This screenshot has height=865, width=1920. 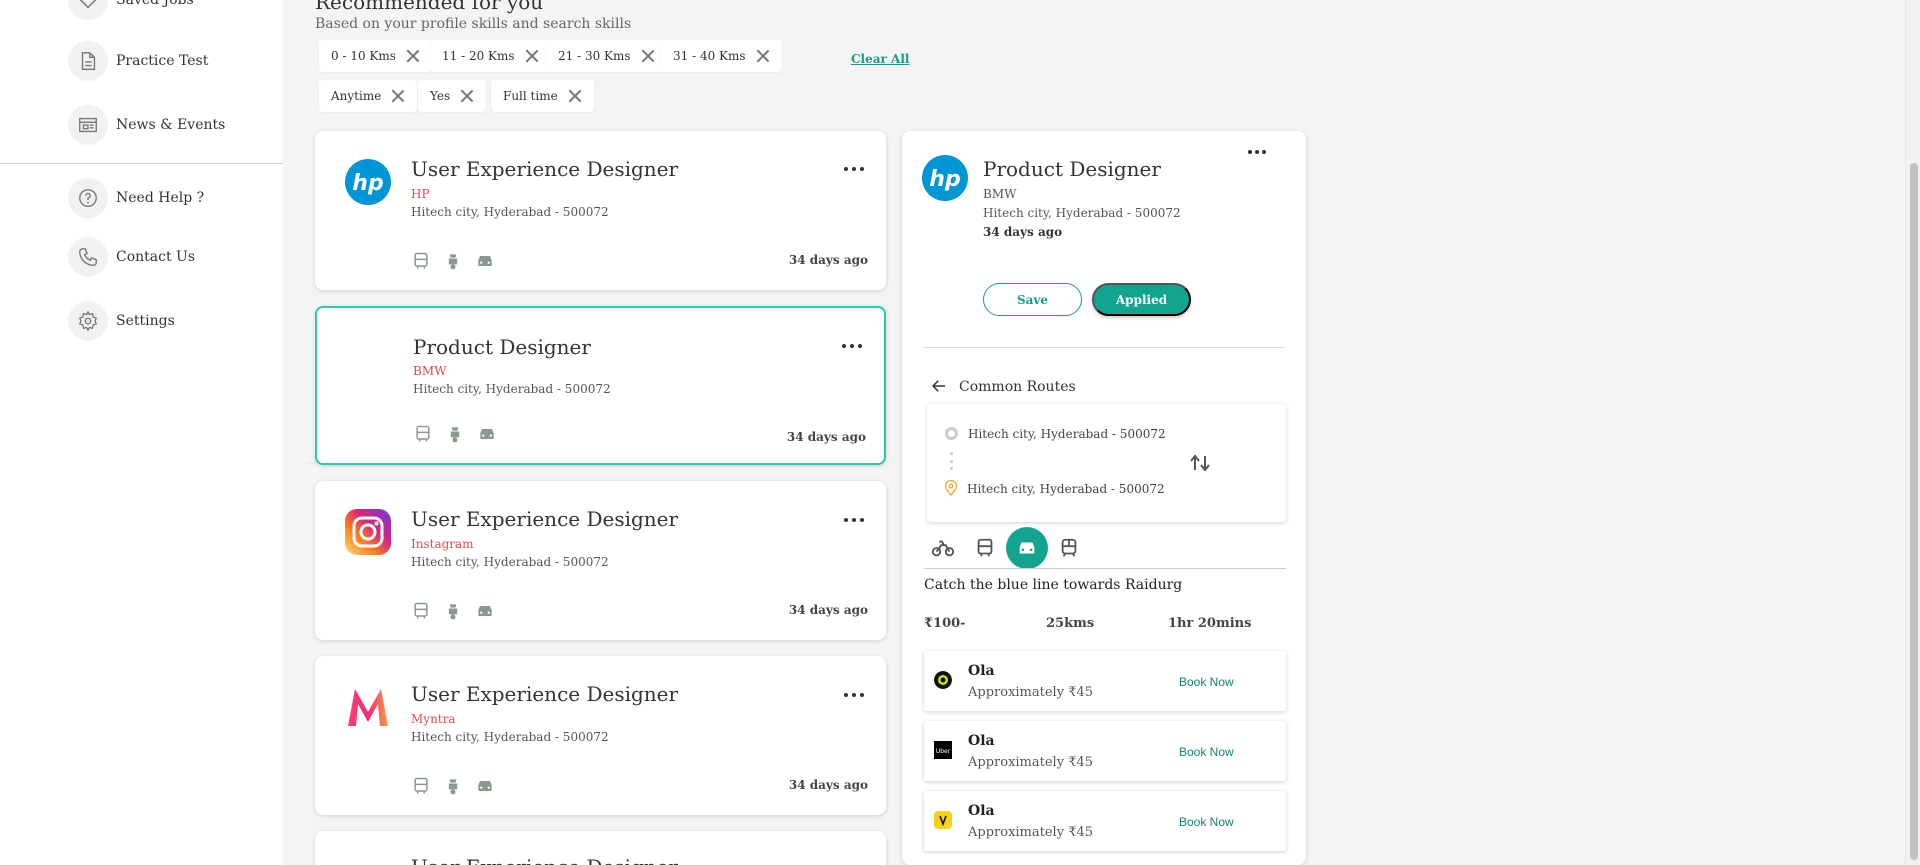 I want to click on filter-chip: Yes, so click(x=452, y=96).